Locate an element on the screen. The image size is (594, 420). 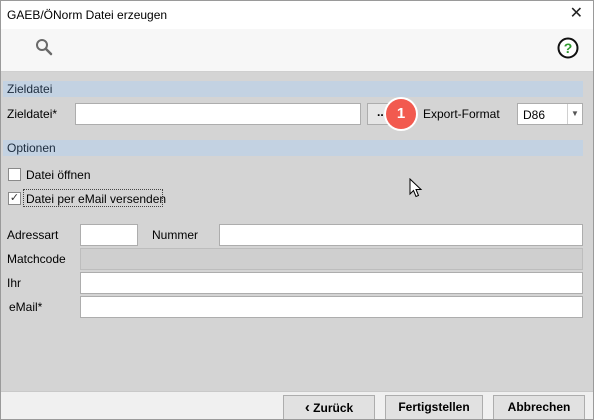
section-header-zieldatei: Zieldatei is located at coordinates (293, 89).